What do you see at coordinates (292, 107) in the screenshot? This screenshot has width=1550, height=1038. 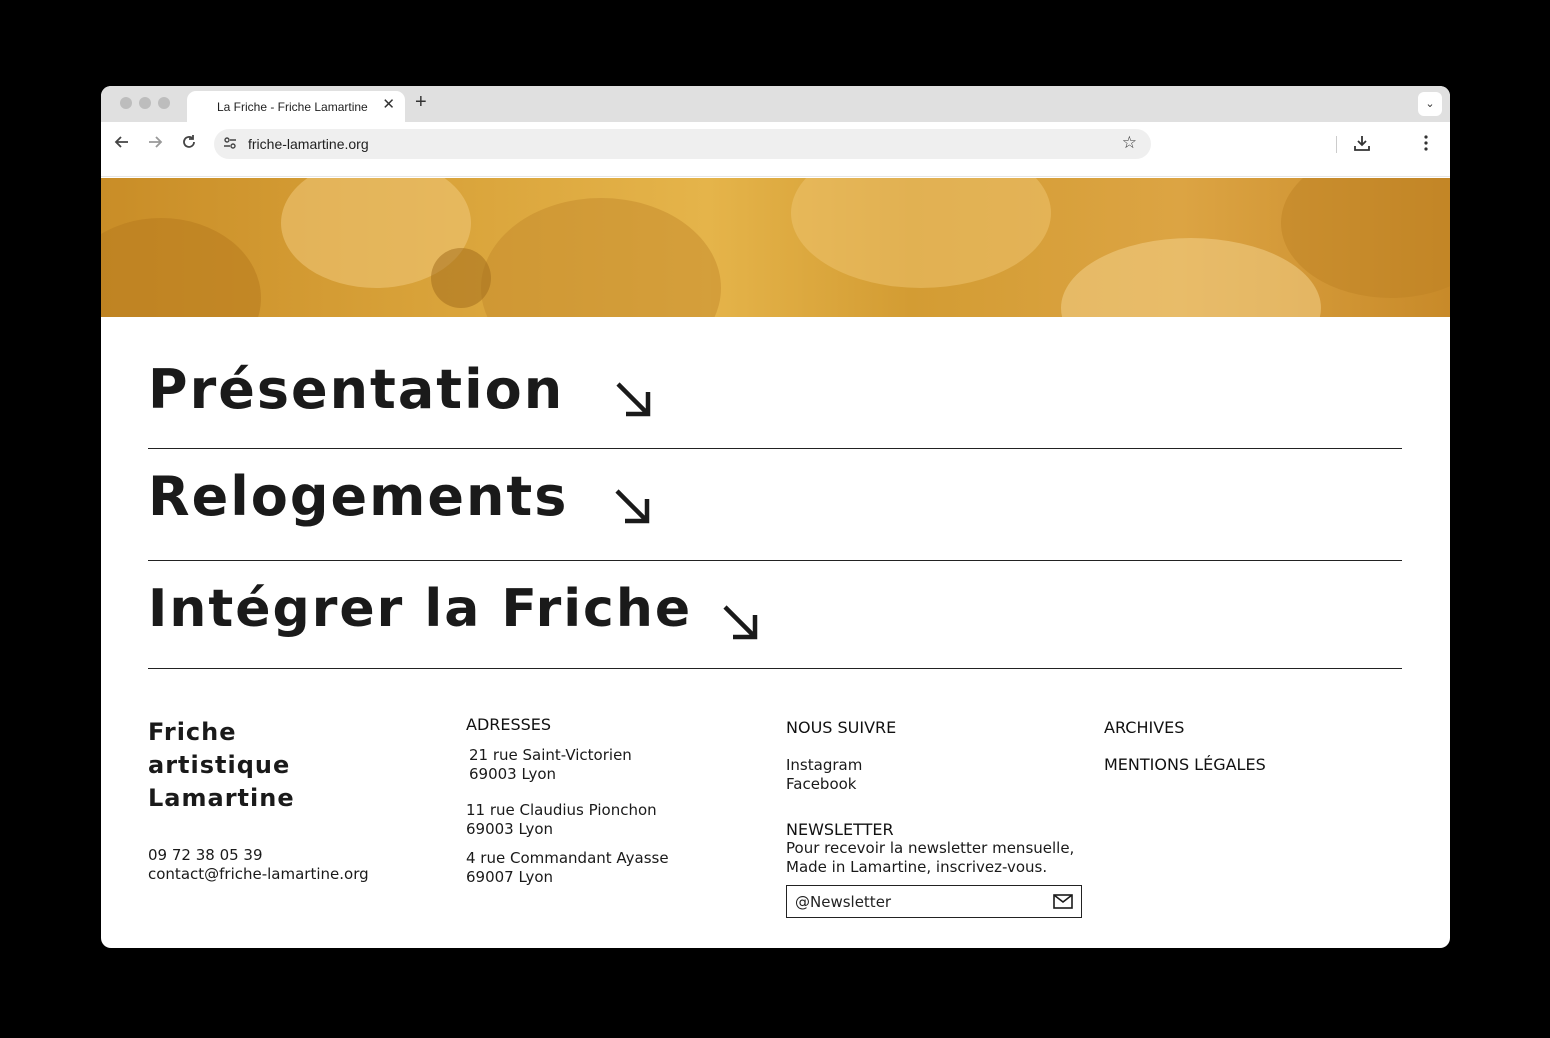 I see `tab-title: La Friche - Friche Lamartine` at bounding box center [292, 107].